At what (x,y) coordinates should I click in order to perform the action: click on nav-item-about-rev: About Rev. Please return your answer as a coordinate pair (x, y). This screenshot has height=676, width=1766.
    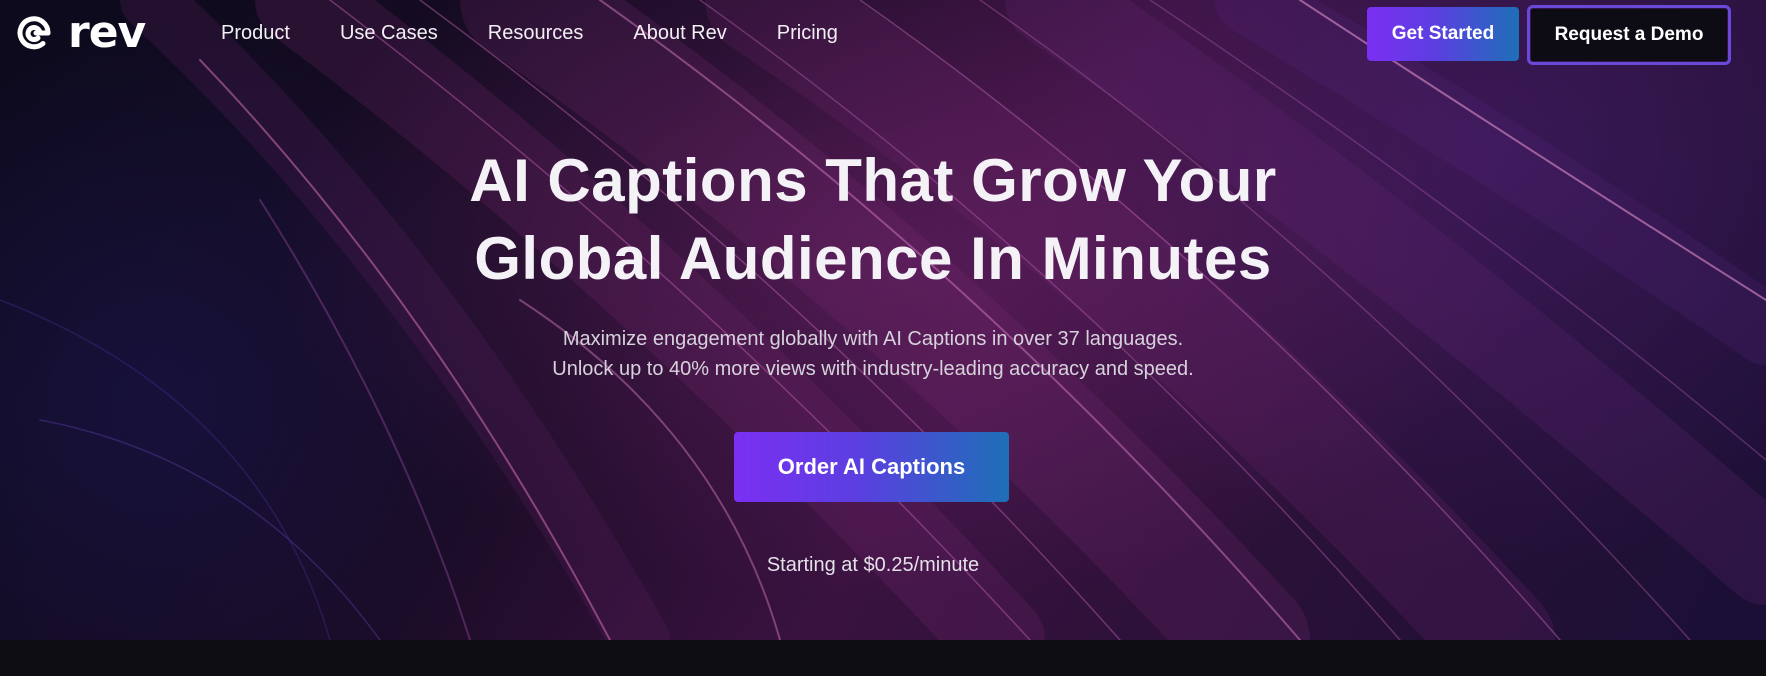
    Looking at the image, I should click on (679, 33).